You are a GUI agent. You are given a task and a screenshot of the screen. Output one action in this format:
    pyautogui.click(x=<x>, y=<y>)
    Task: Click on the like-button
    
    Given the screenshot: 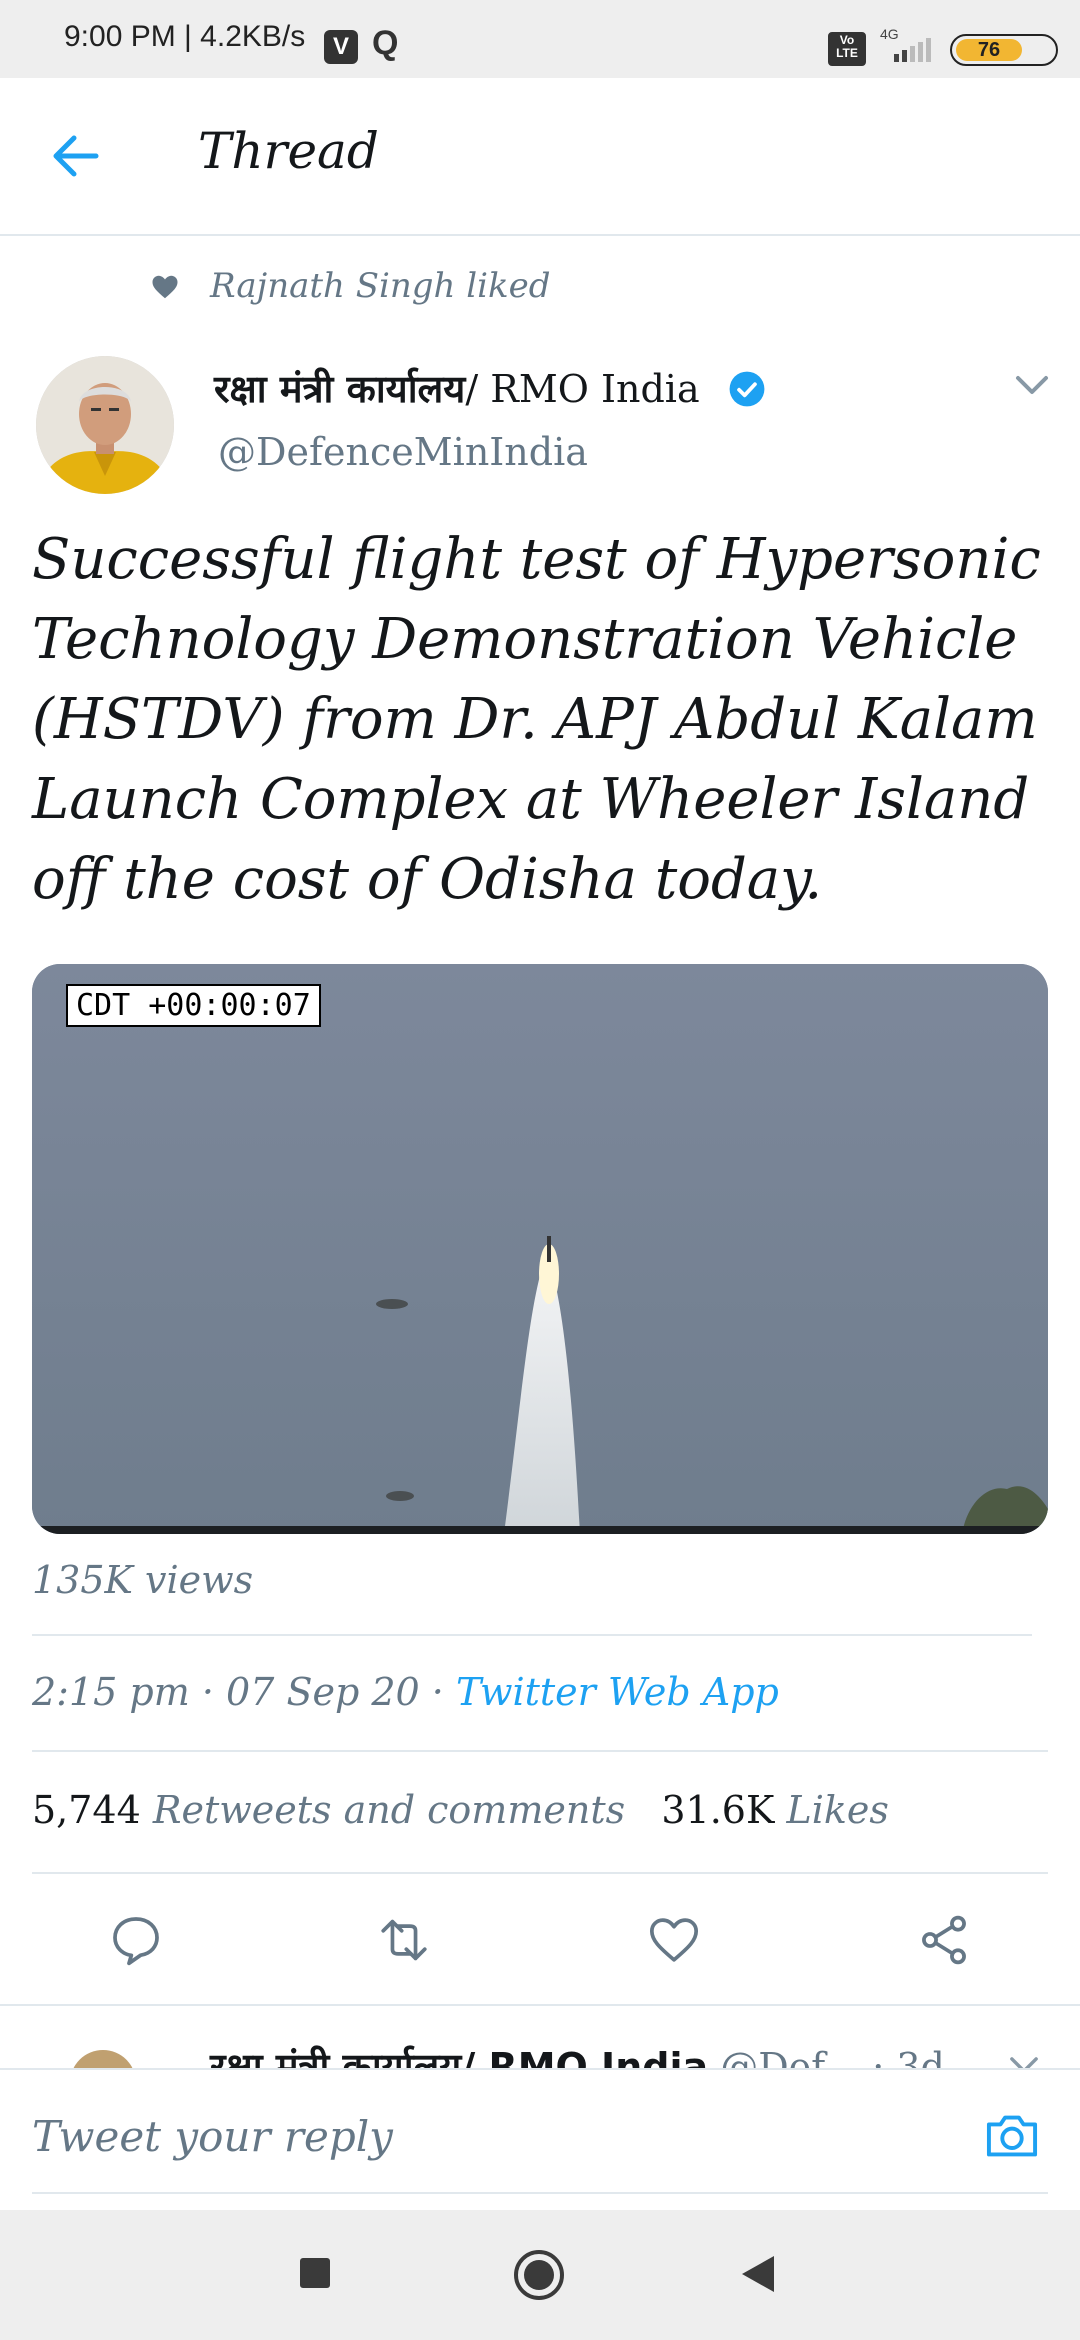 What is the action you would take?
    pyautogui.click(x=674, y=1940)
    